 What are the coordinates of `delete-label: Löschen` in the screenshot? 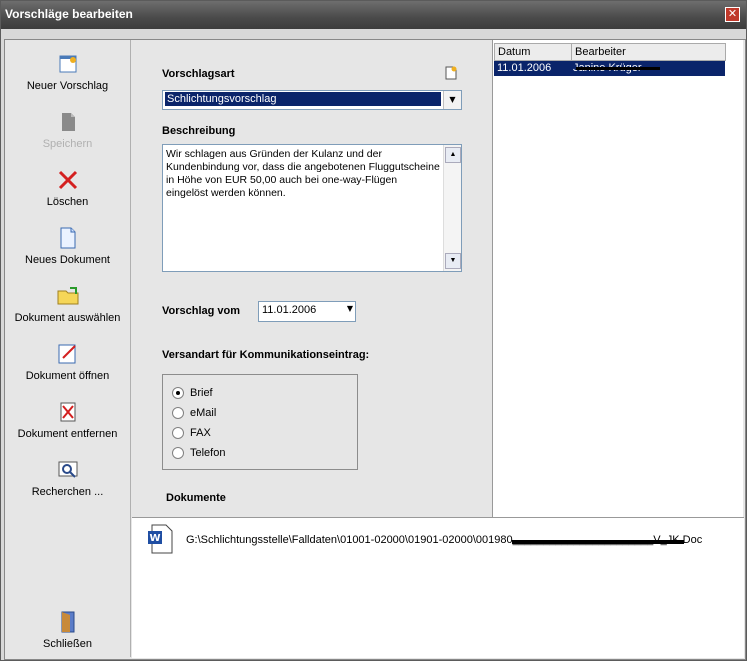 It's located at (67, 202).